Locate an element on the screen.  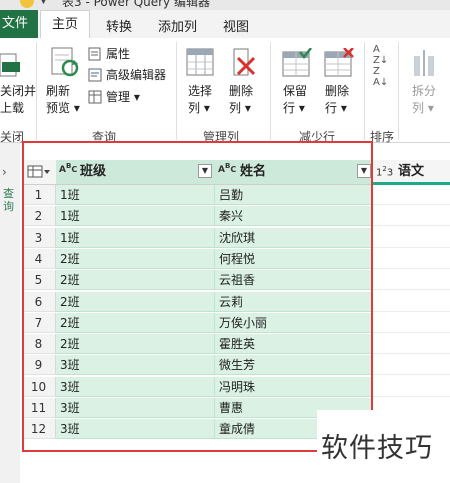
row-number: 8 is located at coordinates (39, 344).